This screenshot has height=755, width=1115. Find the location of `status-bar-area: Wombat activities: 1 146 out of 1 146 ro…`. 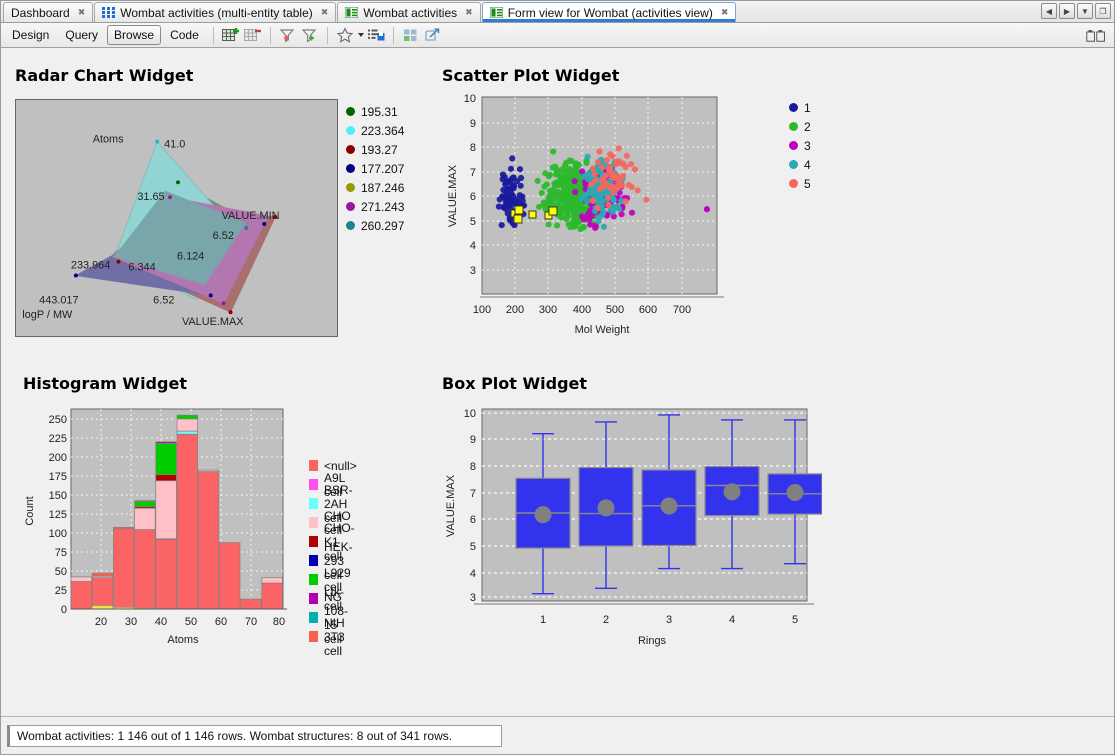

status-bar-area: Wombat activities: 1 146 out of 1 146 ro… is located at coordinates (557, 735).